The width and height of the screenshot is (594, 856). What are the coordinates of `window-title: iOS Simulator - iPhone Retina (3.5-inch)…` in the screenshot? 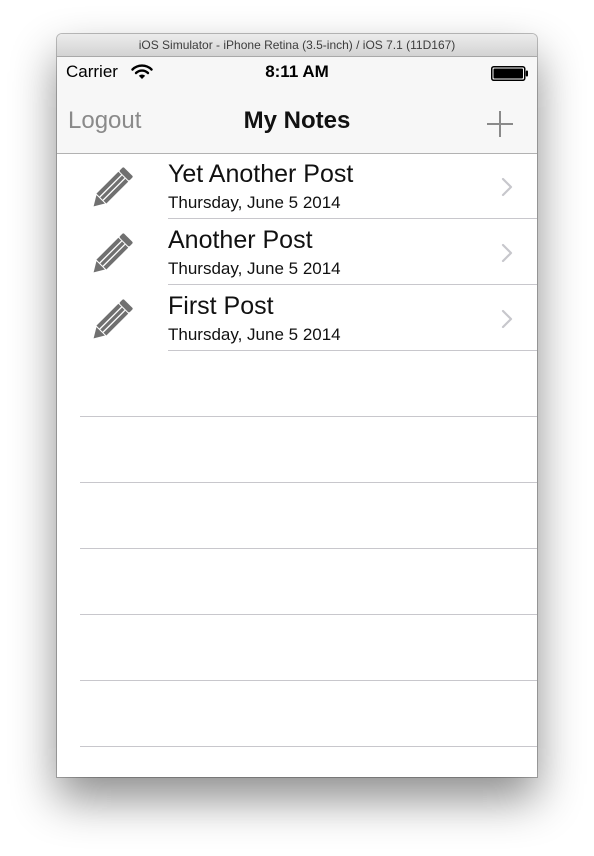 It's located at (297, 45).